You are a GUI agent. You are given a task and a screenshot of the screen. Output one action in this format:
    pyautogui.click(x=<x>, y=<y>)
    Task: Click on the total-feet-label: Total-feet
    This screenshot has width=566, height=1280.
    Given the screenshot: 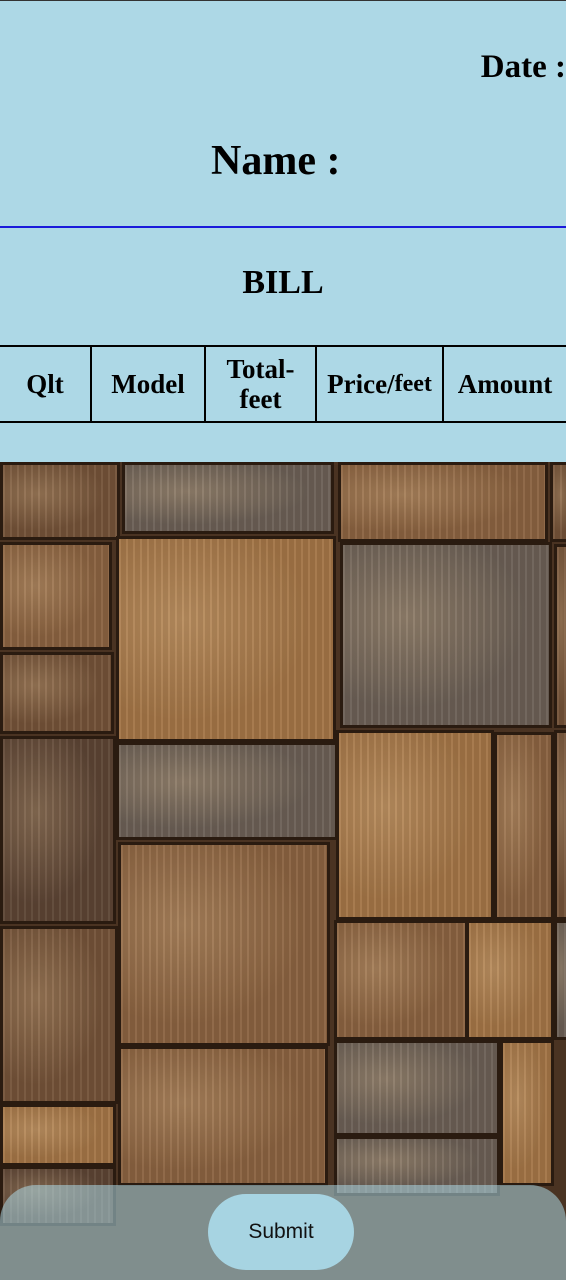 What is the action you would take?
    pyautogui.click(x=260, y=384)
    